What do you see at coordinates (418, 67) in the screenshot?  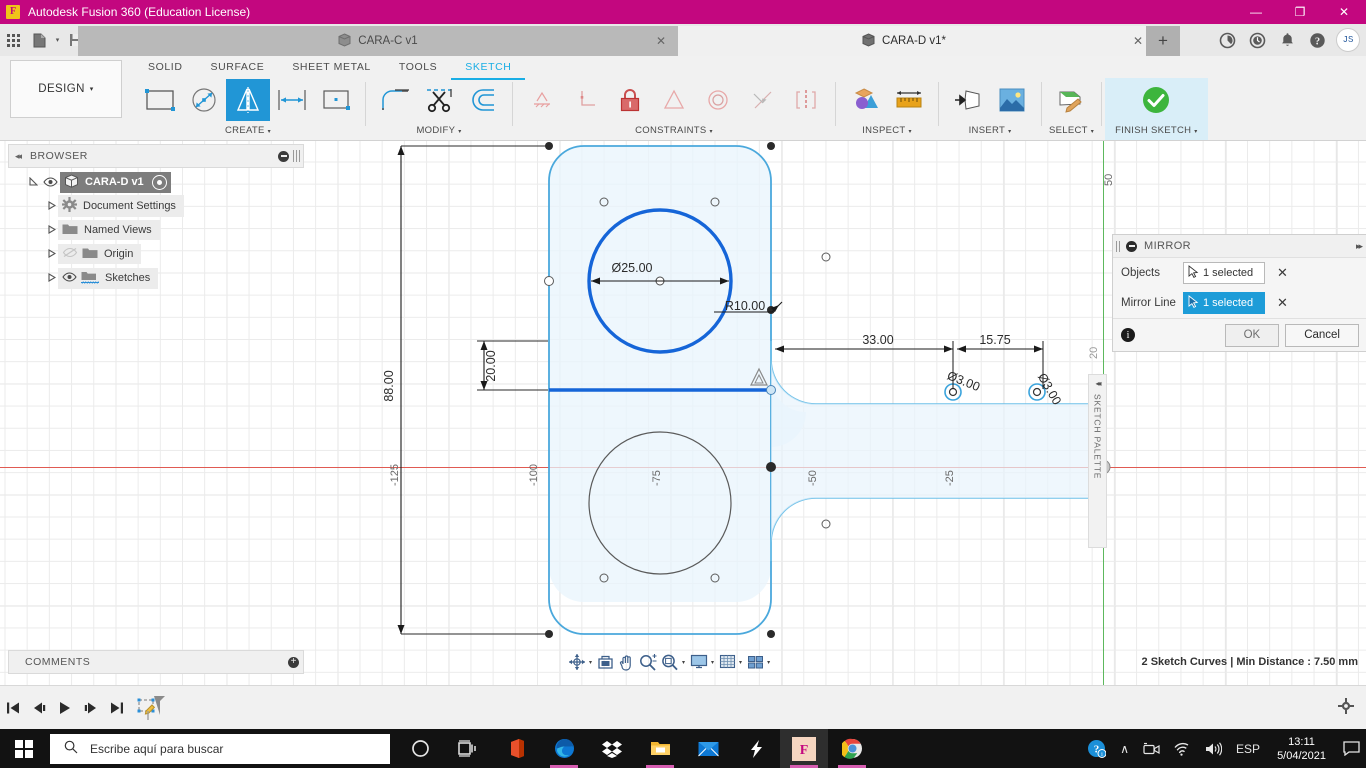 I see `tab-tools: TOOLS` at bounding box center [418, 67].